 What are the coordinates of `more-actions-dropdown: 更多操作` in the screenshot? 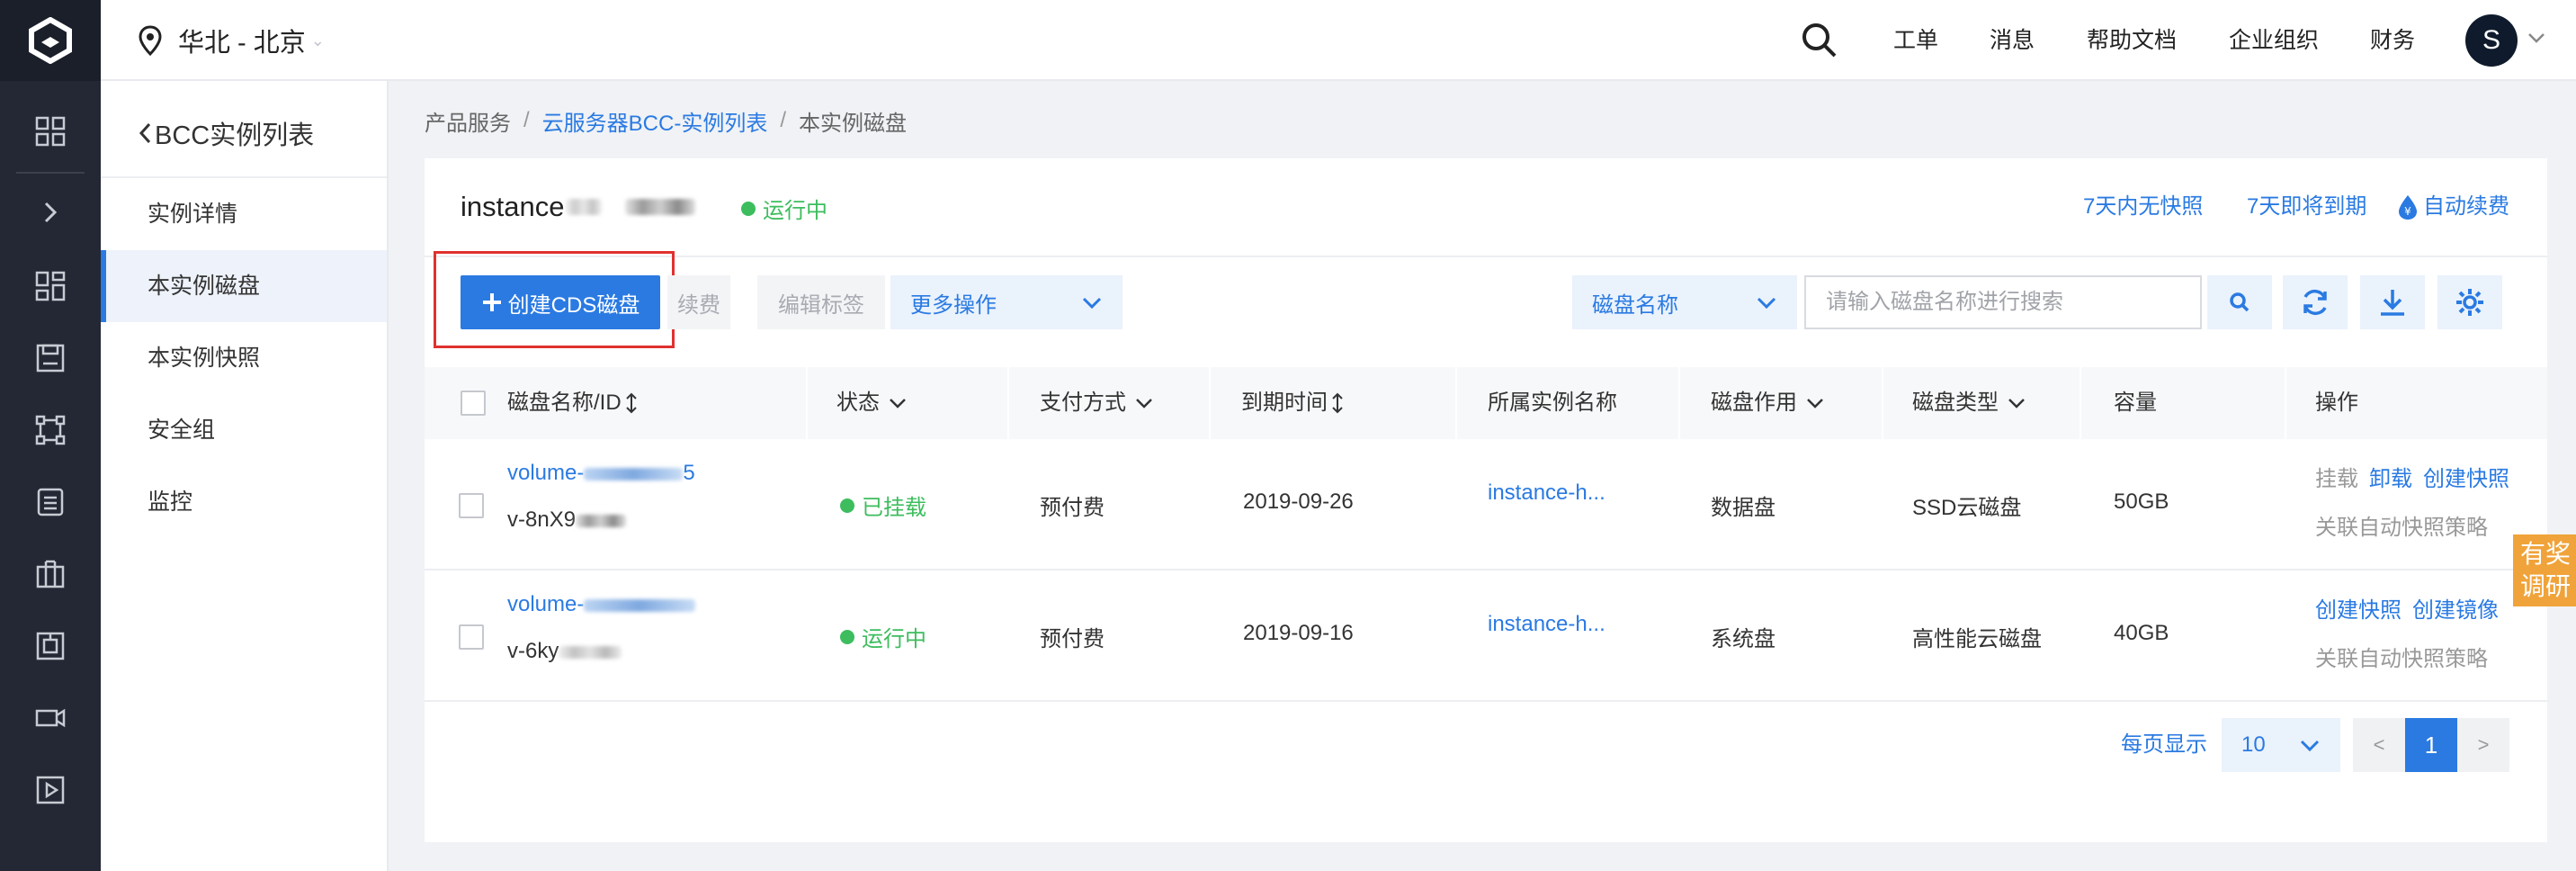 It's located at (1006, 302).